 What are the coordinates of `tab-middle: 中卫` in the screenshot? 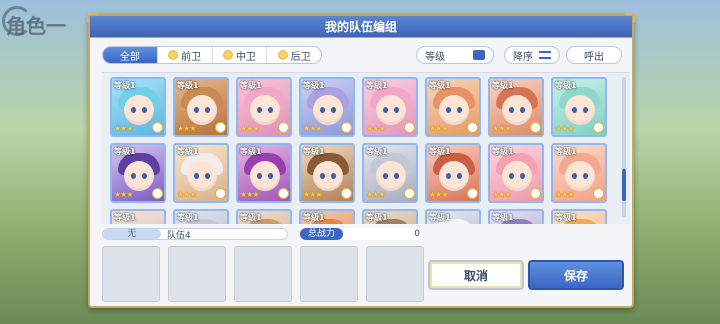 It's located at (240, 55).